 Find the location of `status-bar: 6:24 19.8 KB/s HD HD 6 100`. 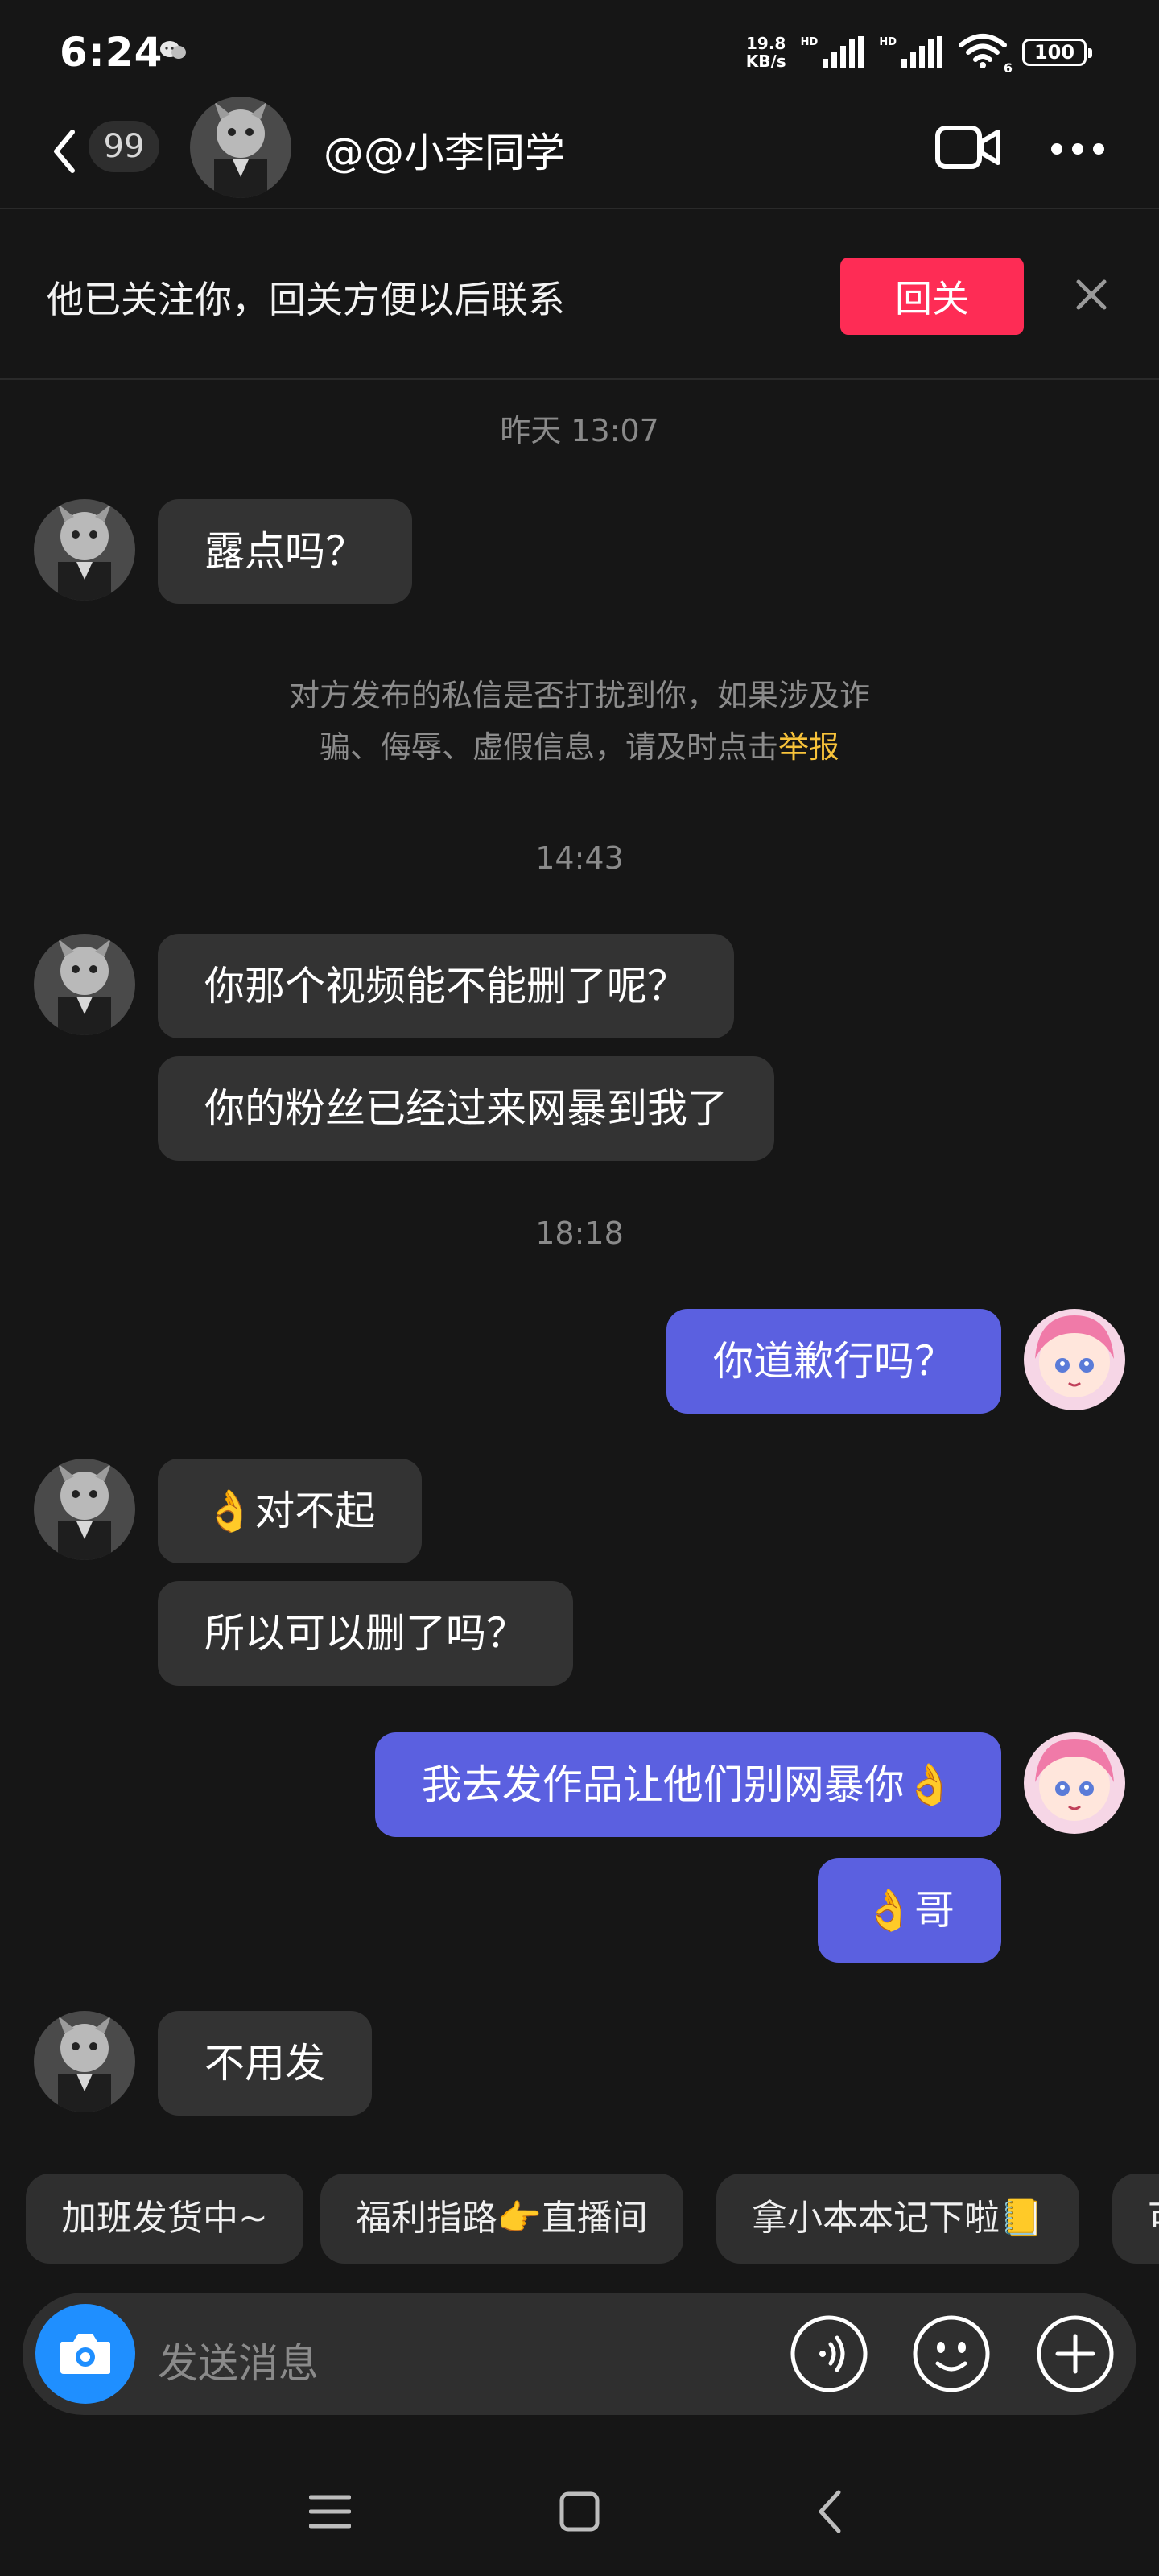

status-bar: 6:24 19.8 KB/s HD HD 6 100 is located at coordinates (579, 48).